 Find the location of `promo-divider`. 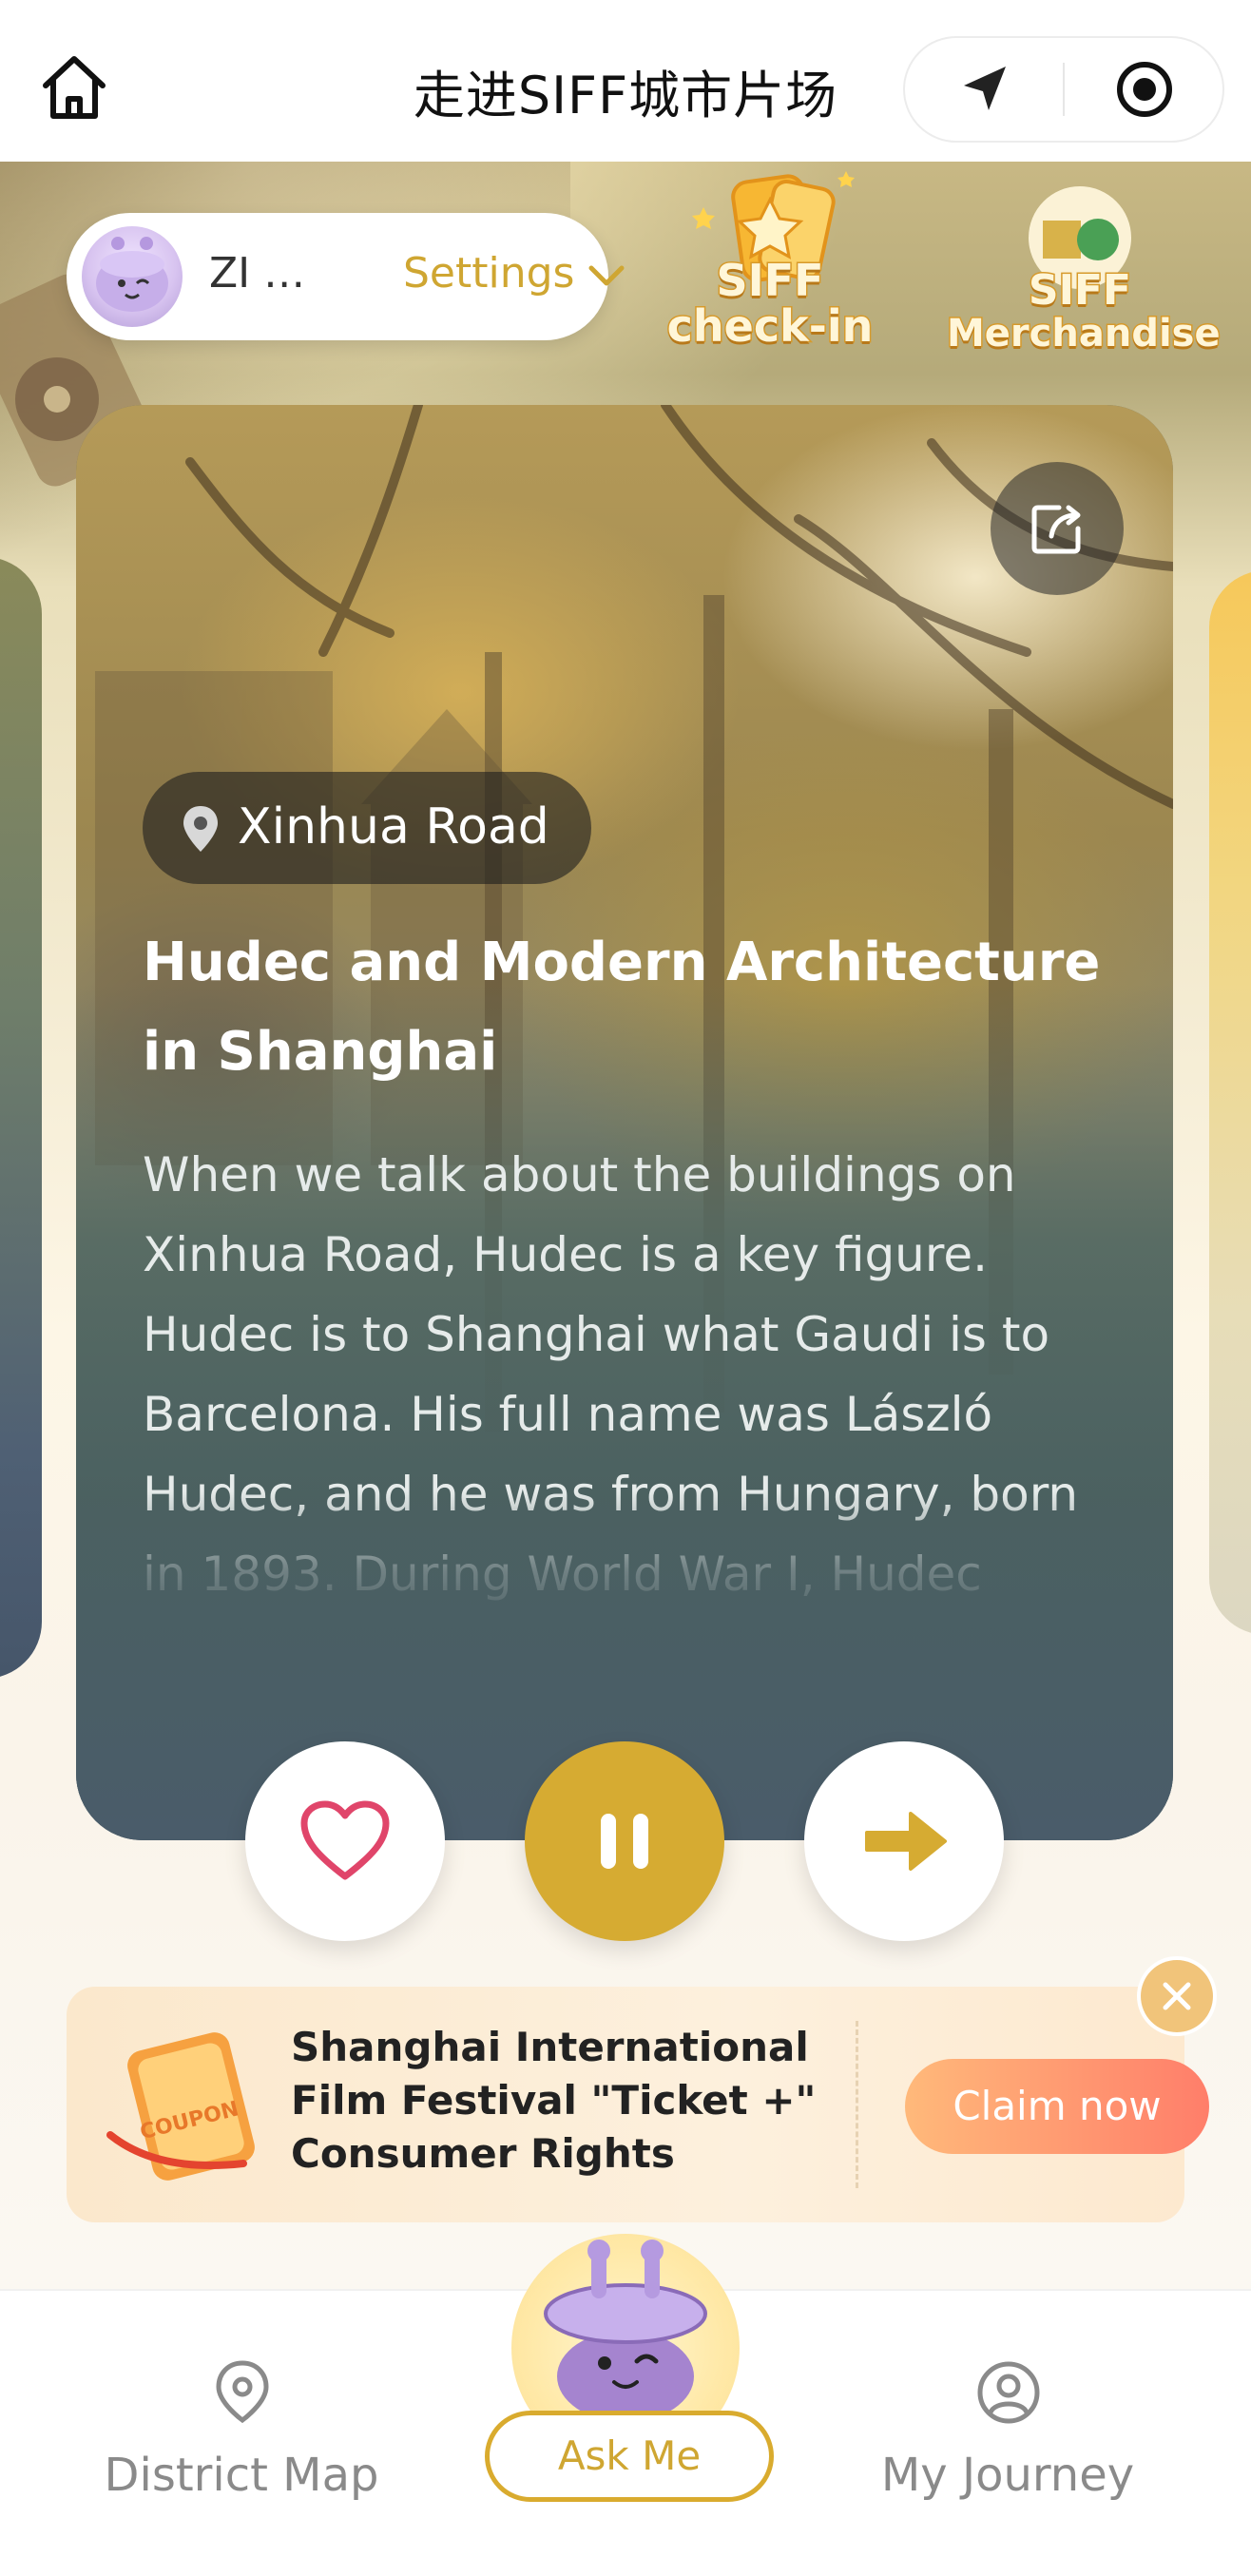

promo-divider is located at coordinates (857, 2104).